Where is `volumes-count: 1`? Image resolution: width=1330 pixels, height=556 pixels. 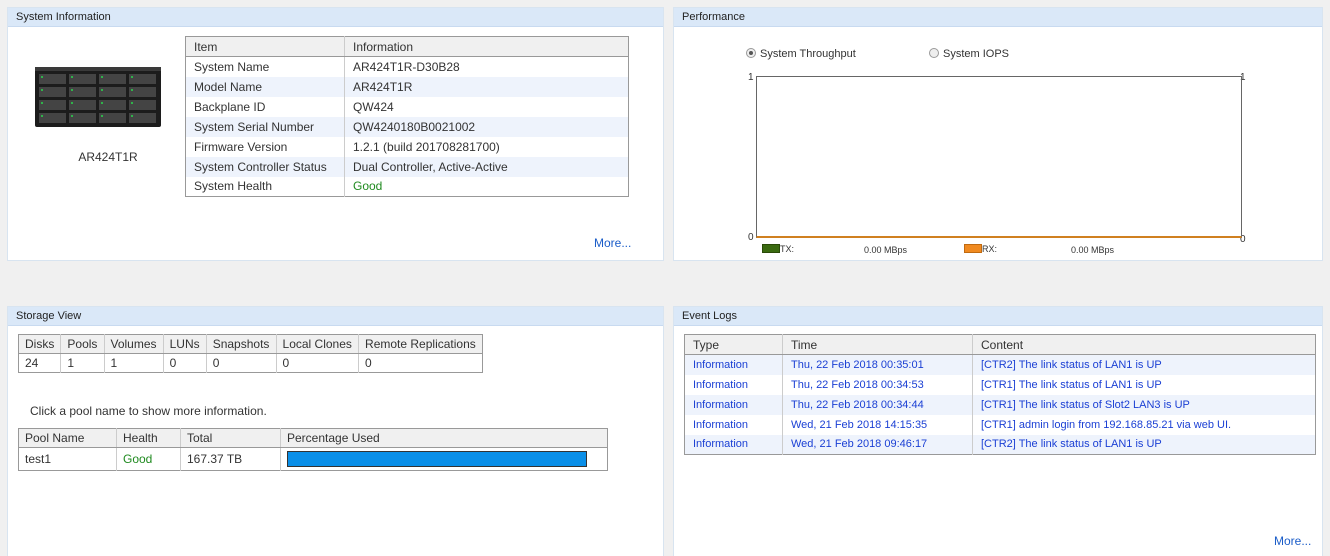
volumes-count: 1 is located at coordinates (133, 363).